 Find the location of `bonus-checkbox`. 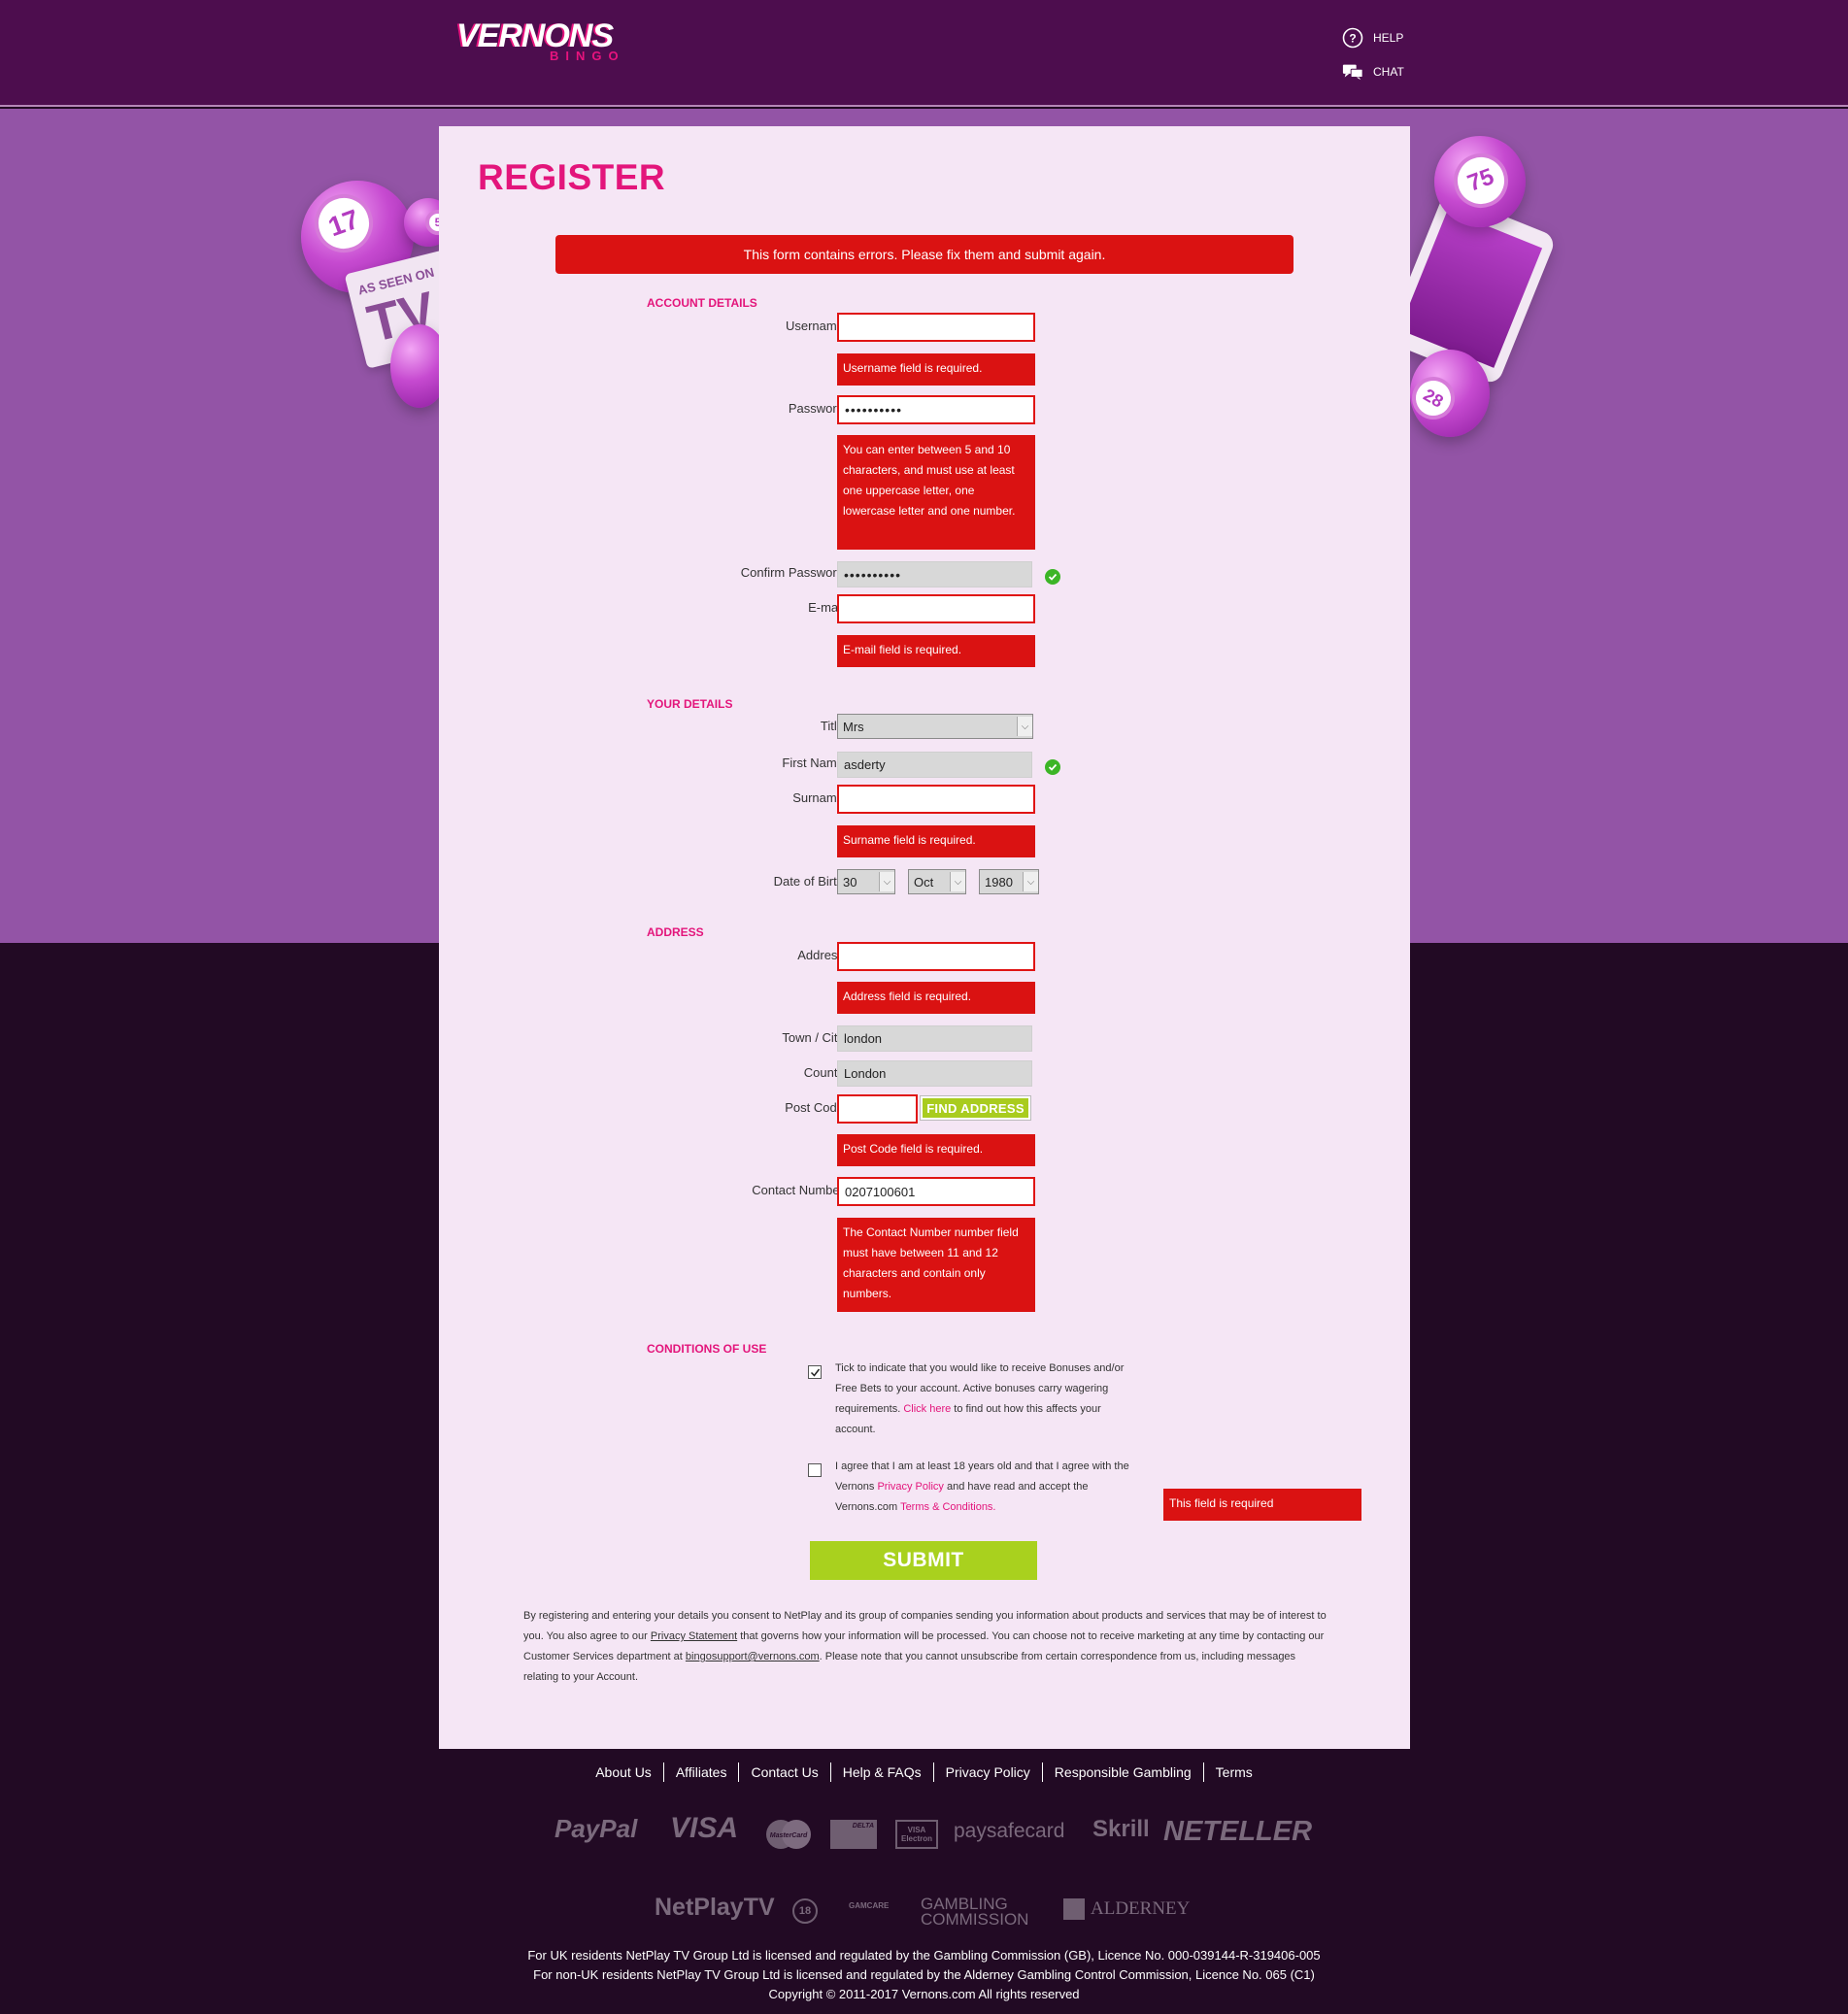

bonus-checkbox is located at coordinates (815, 1372).